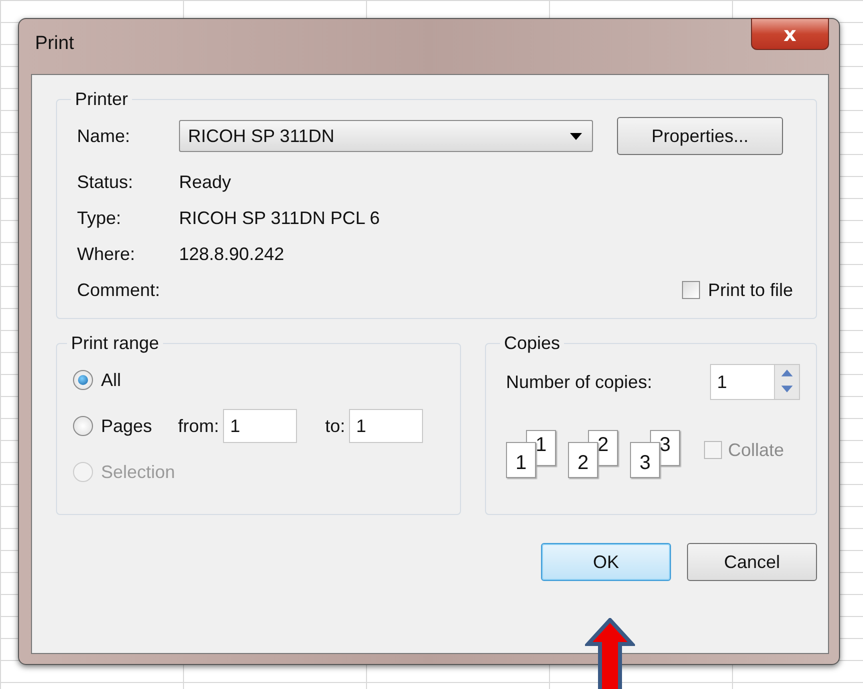 The height and width of the screenshot is (689, 863). Describe the element at coordinates (606, 562) in the screenshot. I see `dialog-button: OK` at that location.